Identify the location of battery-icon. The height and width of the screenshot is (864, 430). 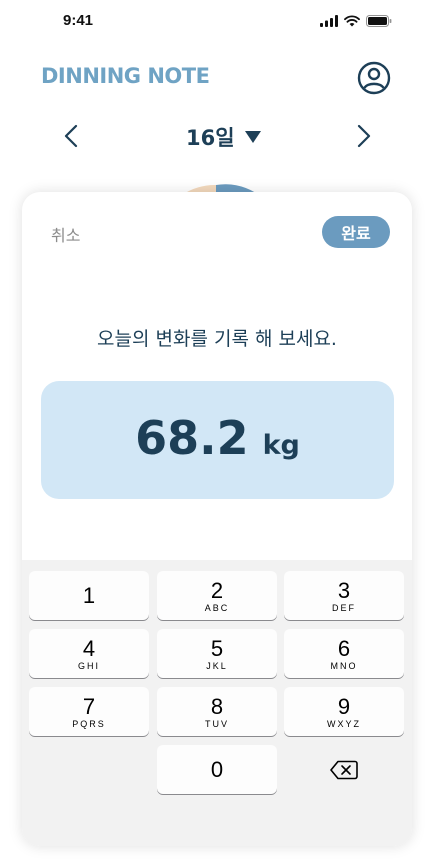
(379, 21).